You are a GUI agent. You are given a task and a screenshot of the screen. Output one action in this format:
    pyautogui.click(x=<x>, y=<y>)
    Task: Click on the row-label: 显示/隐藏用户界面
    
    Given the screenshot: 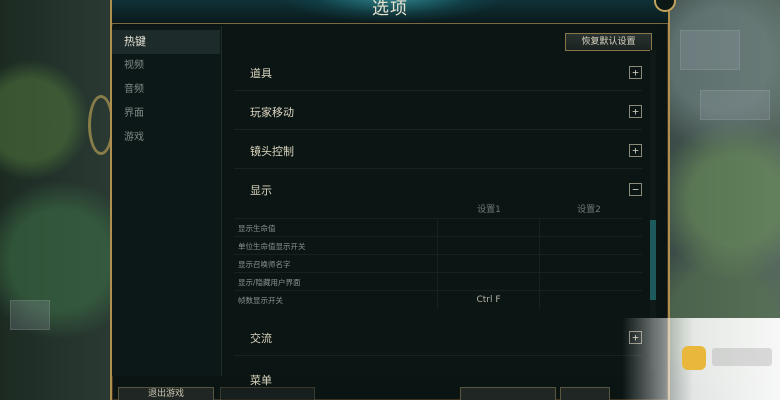 What is the action you would take?
    pyautogui.click(x=269, y=282)
    